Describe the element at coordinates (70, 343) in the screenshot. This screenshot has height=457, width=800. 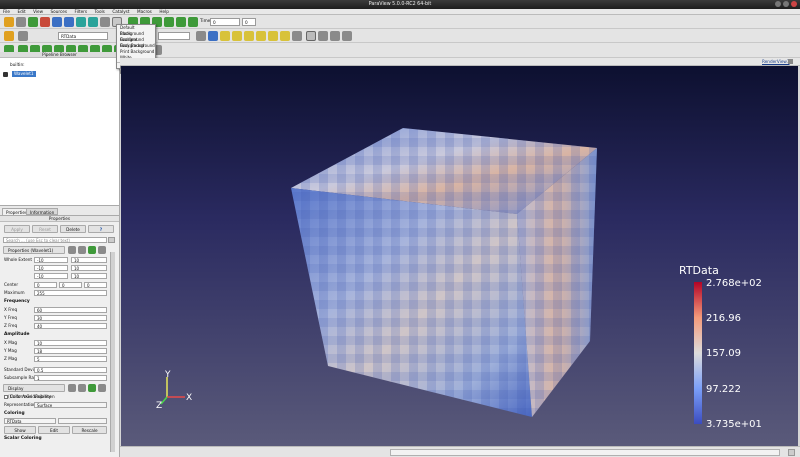
I see `x-mag-field: 10` at that location.